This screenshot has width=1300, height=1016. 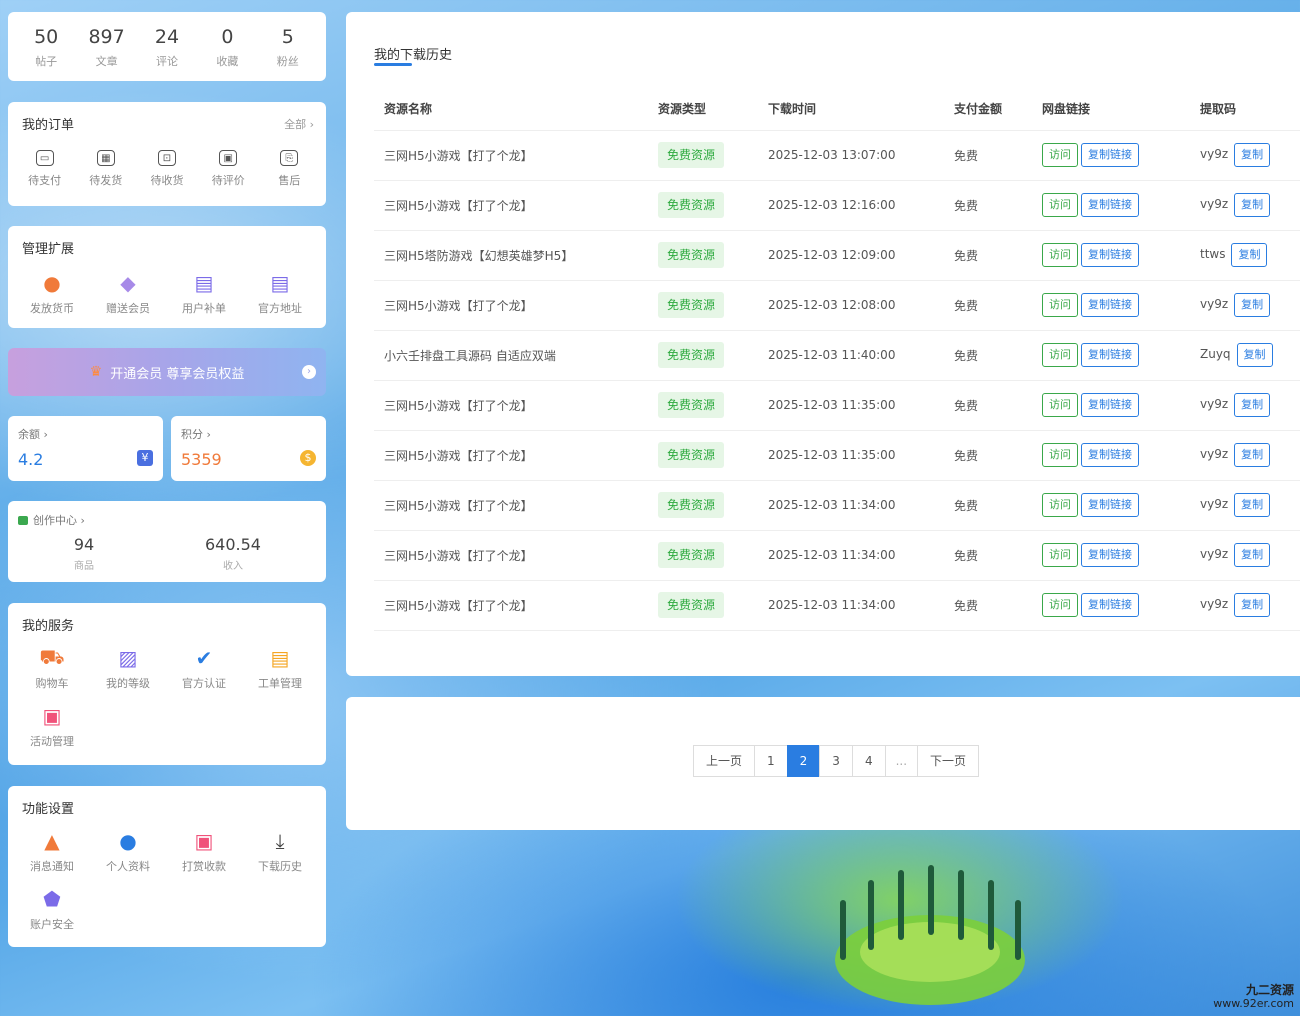 I want to click on vip-banner: ♛ 开通会员 尊享会员权益 ›, so click(x=167, y=372).